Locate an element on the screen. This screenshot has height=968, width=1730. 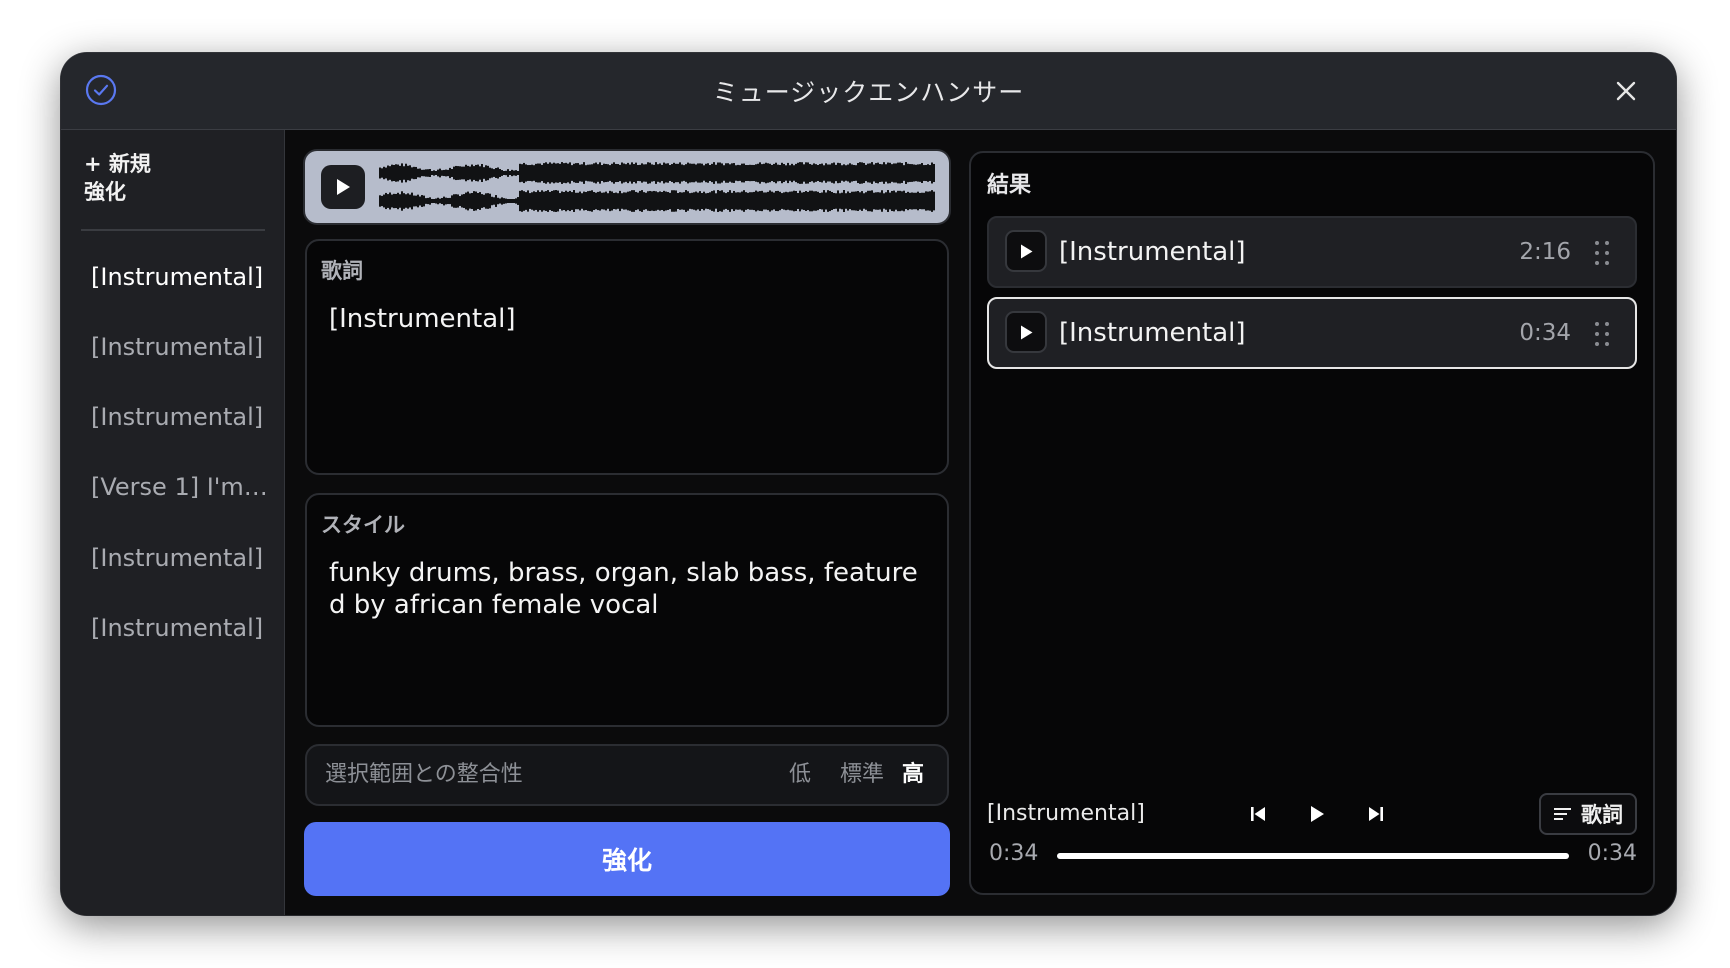
previous-button is located at coordinates (1258, 814).